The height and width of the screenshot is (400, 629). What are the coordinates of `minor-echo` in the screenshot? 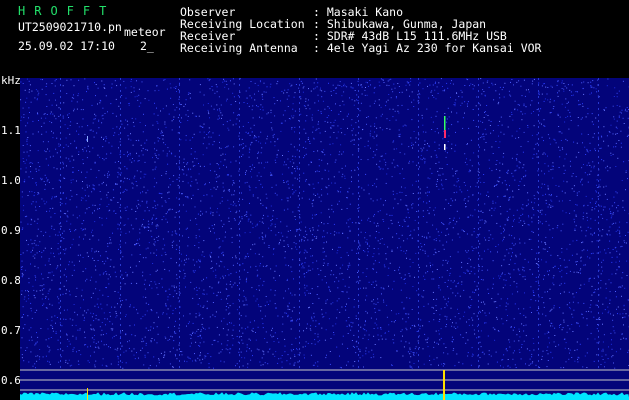 It's located at (87, 139).